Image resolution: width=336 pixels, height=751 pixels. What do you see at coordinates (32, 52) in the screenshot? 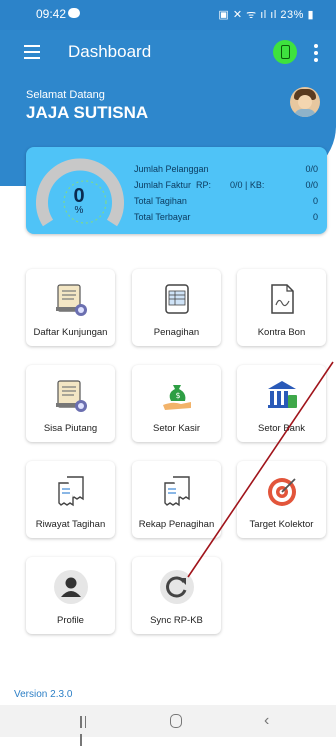
I see `hamburger-menu-icon` at bounding box center [32, 52].